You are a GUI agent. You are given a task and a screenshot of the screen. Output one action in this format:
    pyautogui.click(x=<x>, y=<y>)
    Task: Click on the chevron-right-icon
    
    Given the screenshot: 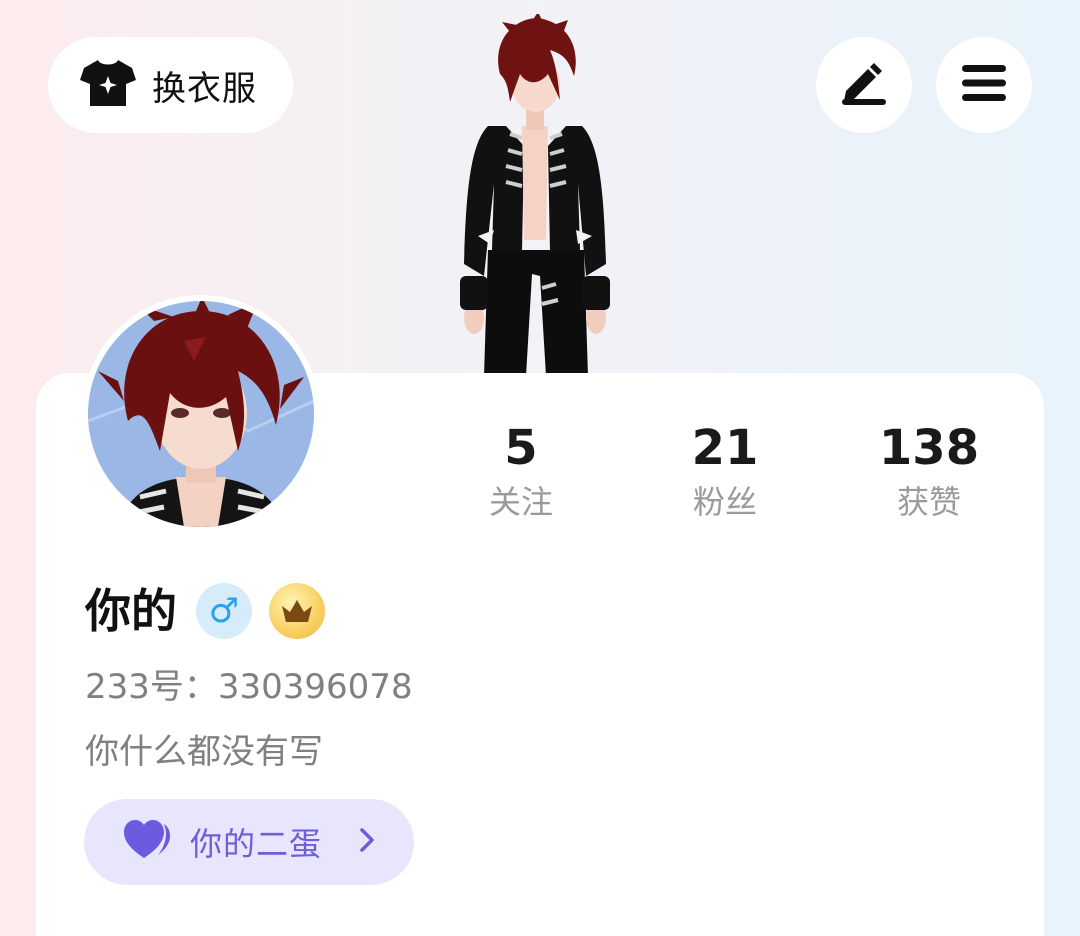 What is the action you would take?
    pyautogui.click(x=367, y=842)
    